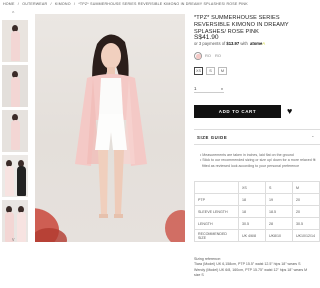 The height and width of the screenshot is (288, 320). What do you see at coordinates (210, 71) in the screenshot?
I see `size-option-s: S` at bounding box center [210, 71].